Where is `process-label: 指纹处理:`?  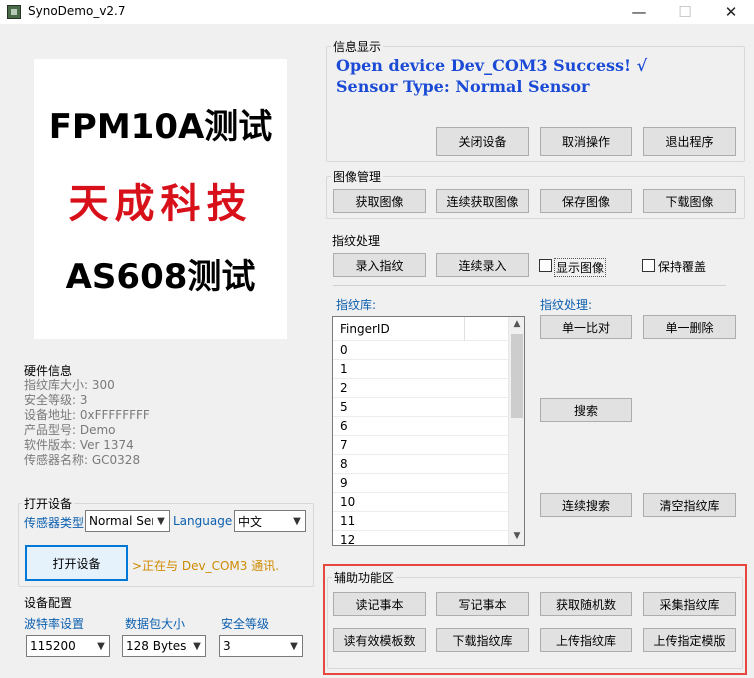 process-label: 指纹处理: is located at coordinates (566, 305).